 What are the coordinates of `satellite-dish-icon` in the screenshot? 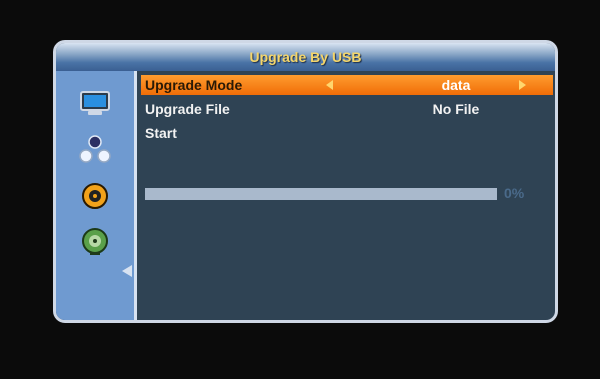 It's located at (95, 242).